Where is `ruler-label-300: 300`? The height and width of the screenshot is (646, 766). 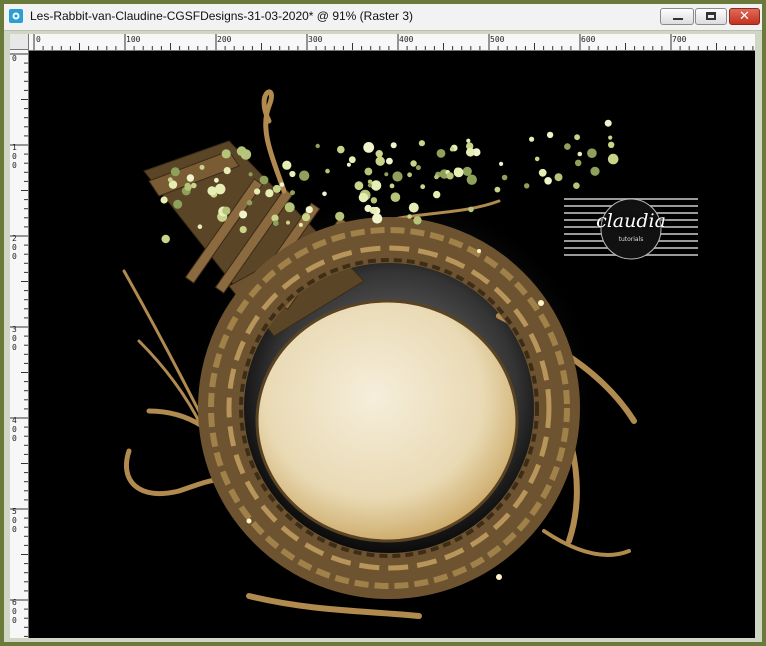 ruler-label-300: 300 is located at coordinates (315, 39).